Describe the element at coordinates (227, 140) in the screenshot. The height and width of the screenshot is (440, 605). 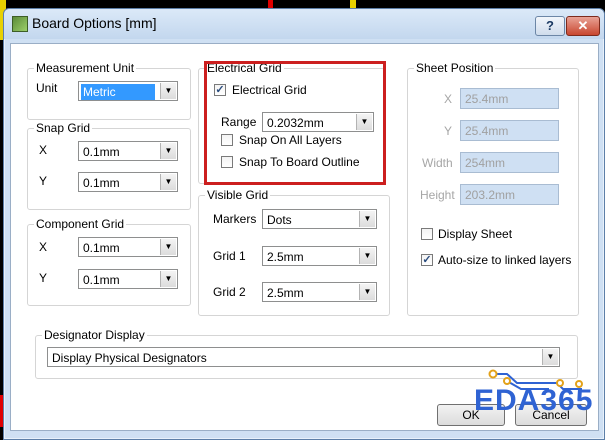
I see `snap-all-layers-checkbox` at that location.